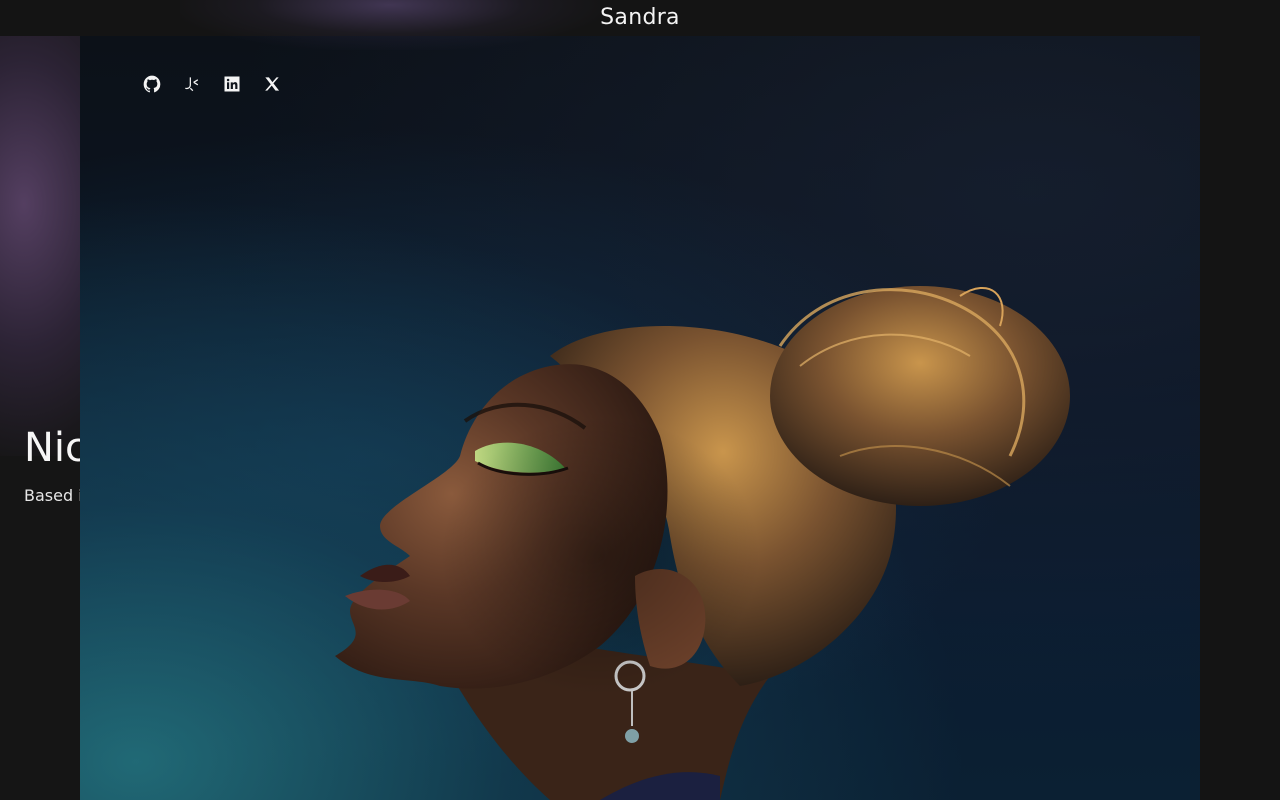  I want to click on right-background, so click(1240, 418).